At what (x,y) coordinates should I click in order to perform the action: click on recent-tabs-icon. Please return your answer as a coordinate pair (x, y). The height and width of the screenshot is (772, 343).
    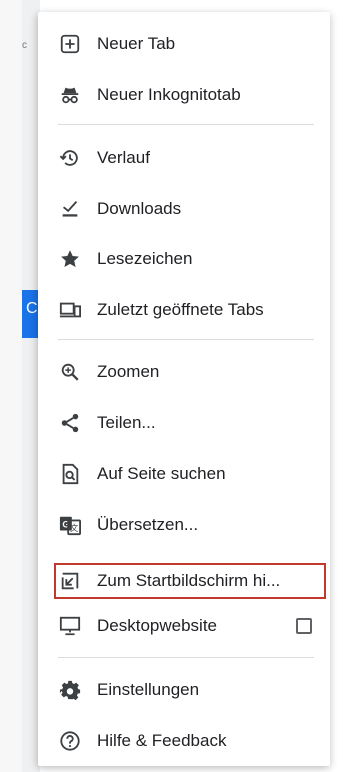
    Looking at the image, I should click on (70, 310).